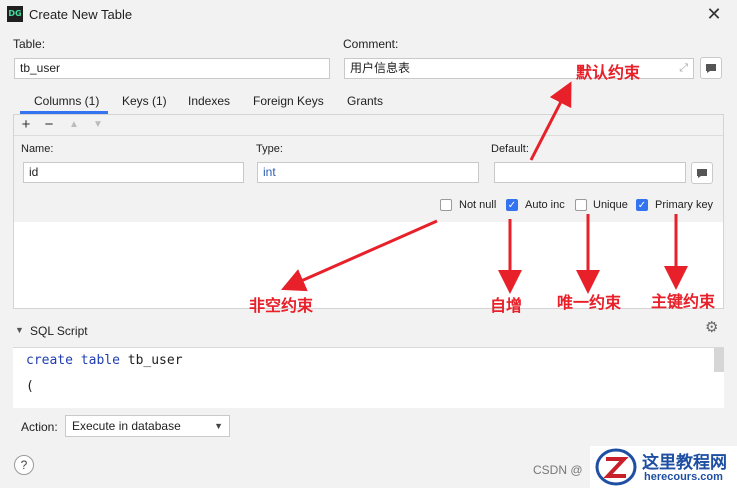 The image size is (737, 488). What do you see at coordinates (24, 465) in the screenshot?
I see `help-icon: ?` at bounding box center [24, 465].